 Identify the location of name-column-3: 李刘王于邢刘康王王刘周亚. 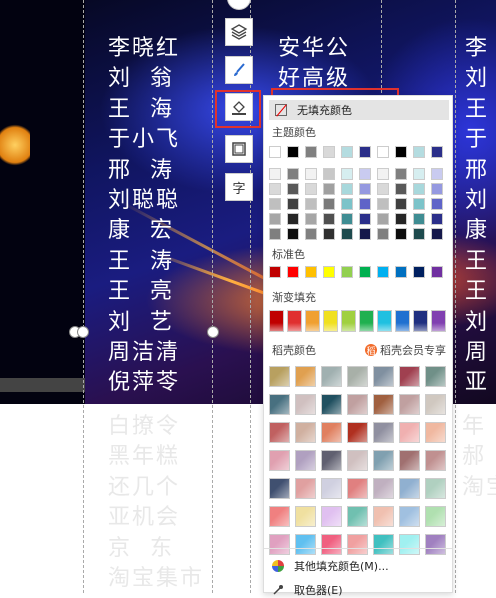
(477, 216).